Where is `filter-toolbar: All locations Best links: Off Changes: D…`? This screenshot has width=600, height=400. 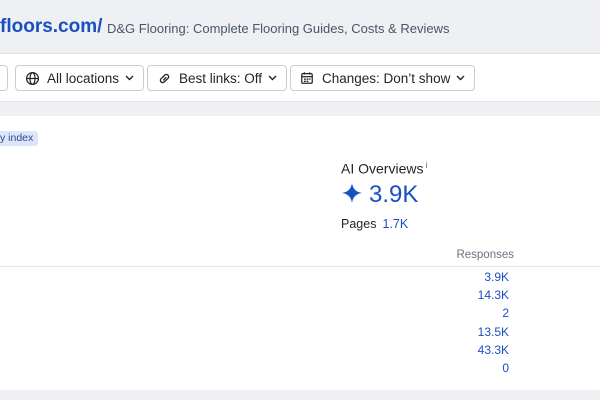 filter-toolbar: All locations Best links: Off Changes: D… is located at coordinates (300, 78).